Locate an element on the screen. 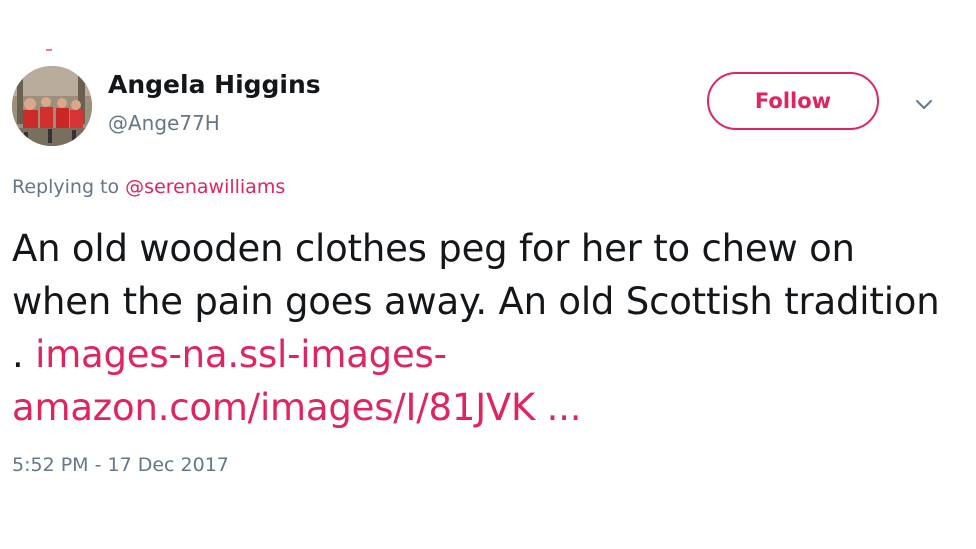 This screenshot has width=976, height=549. decorative-dot is located at coordinates (49, 50).